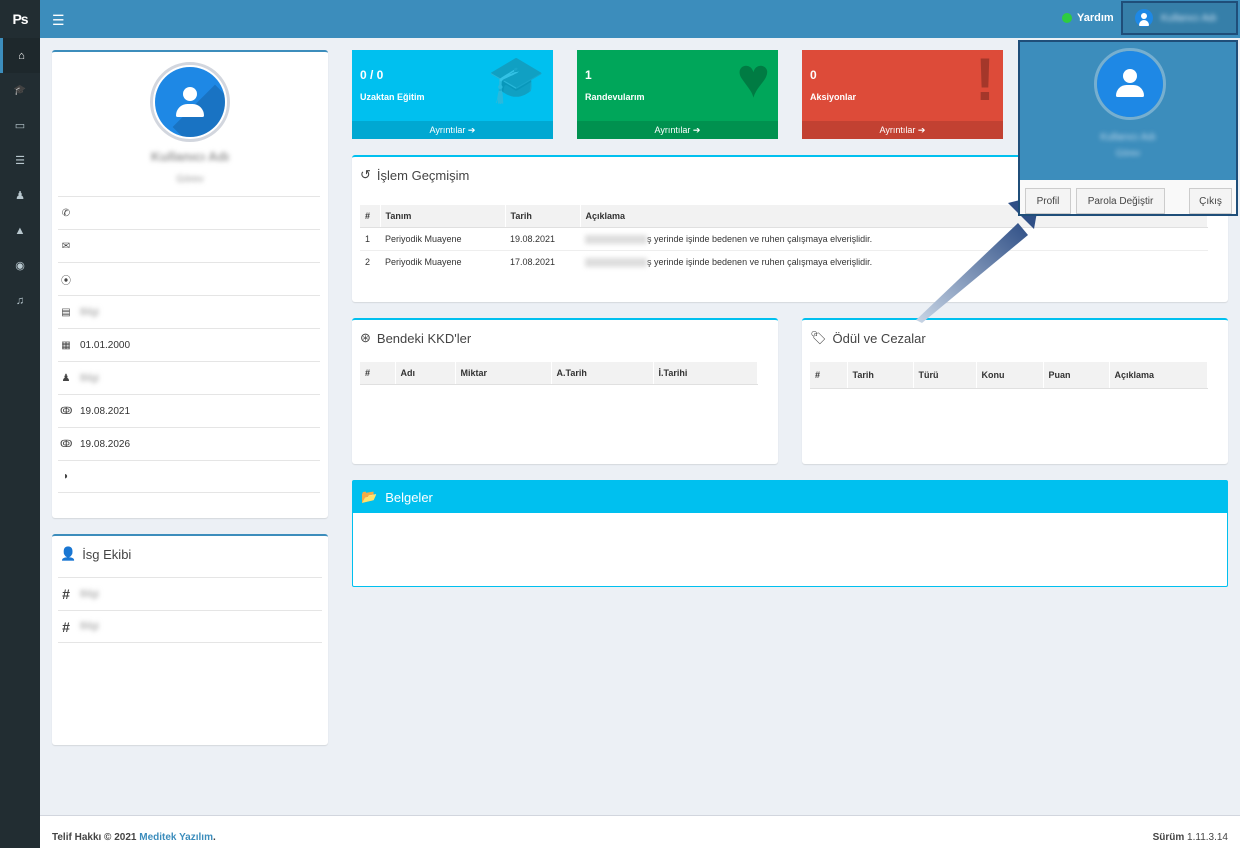  I want to click on isg-team-list: # Bilgi # Bilgi, so click(190, 610).